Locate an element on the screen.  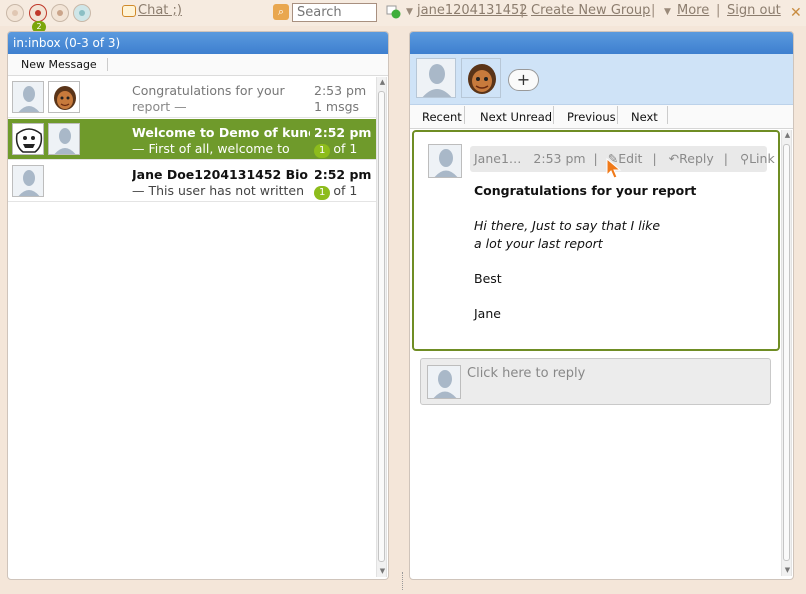
blip-author-avatar is located at coordinates (445, 161).